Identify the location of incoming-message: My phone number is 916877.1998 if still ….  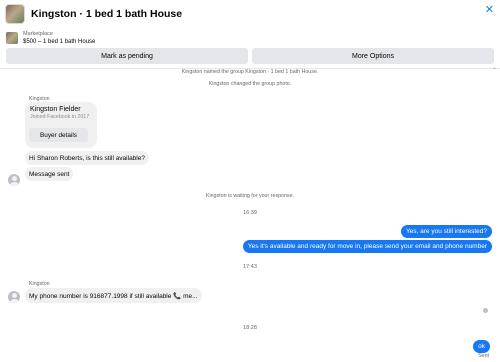
(113, 295).